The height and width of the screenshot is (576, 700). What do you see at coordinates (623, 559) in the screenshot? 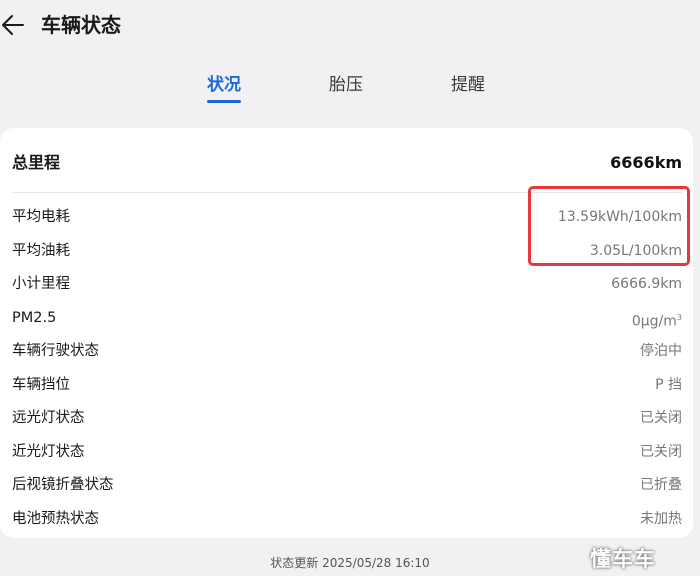
I see `watermark: 懂车车` at bounding box center [623, 559].